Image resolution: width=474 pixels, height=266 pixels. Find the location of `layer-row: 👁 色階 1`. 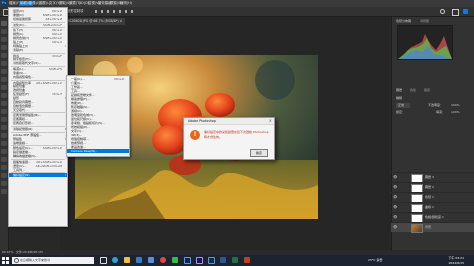

layer-row: 👁 色階 1 is located at coordinates (432, 197).